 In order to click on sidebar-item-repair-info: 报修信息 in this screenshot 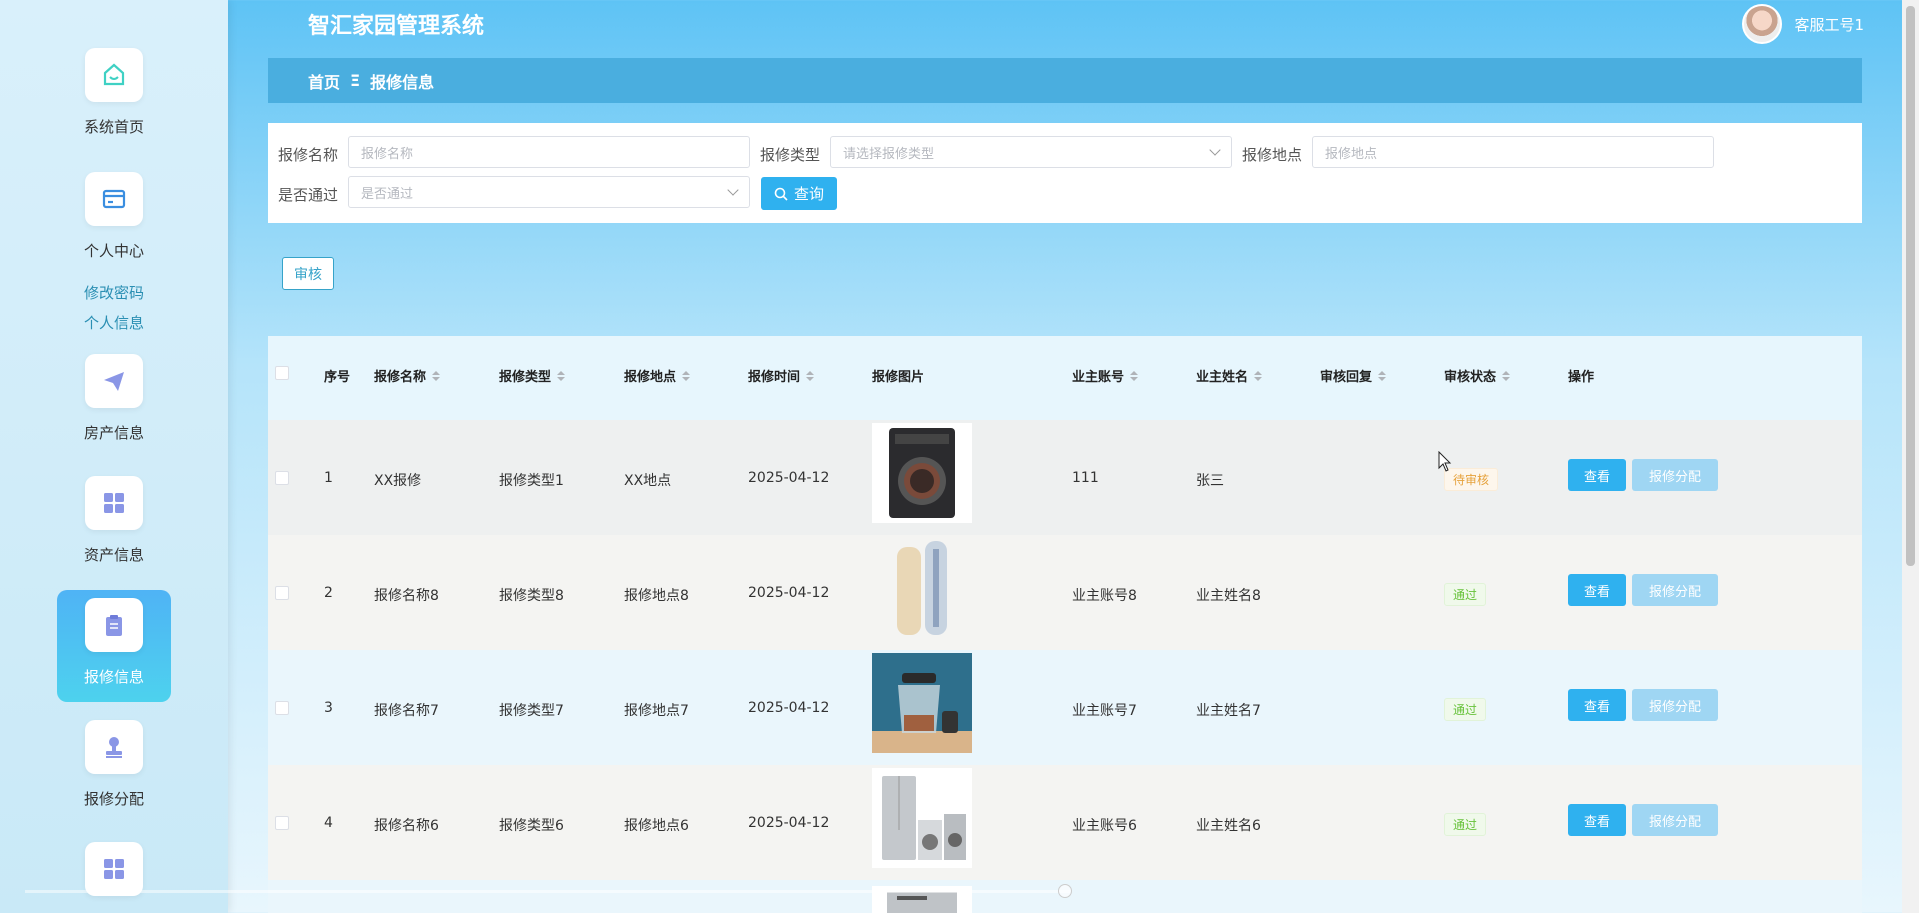, I will do `click(114, 646)`.